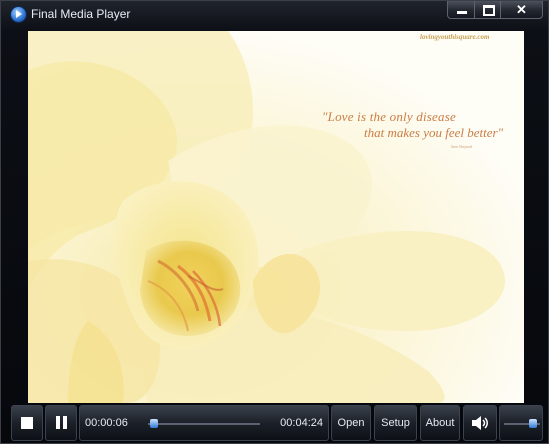  What do you see at coordinates (434, 132) in the screenshot?
I see `quote-line-2: that makes you feel better"` at bounding box center [434, 132].